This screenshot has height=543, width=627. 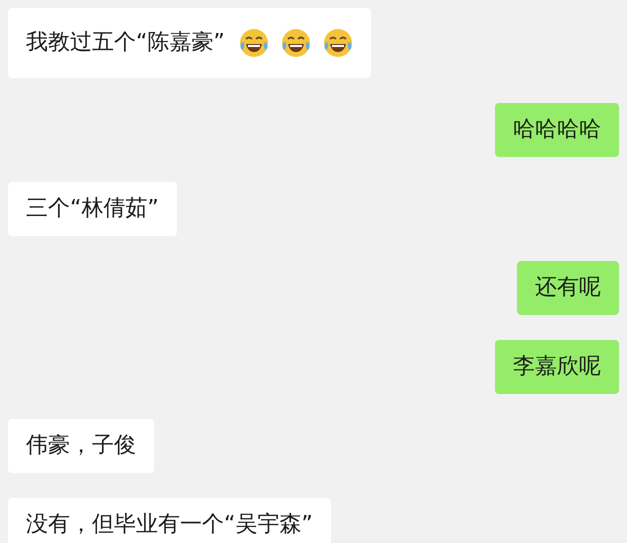 I want to click on message-text: 李嘉欣呢, so click(x=557, y=367).